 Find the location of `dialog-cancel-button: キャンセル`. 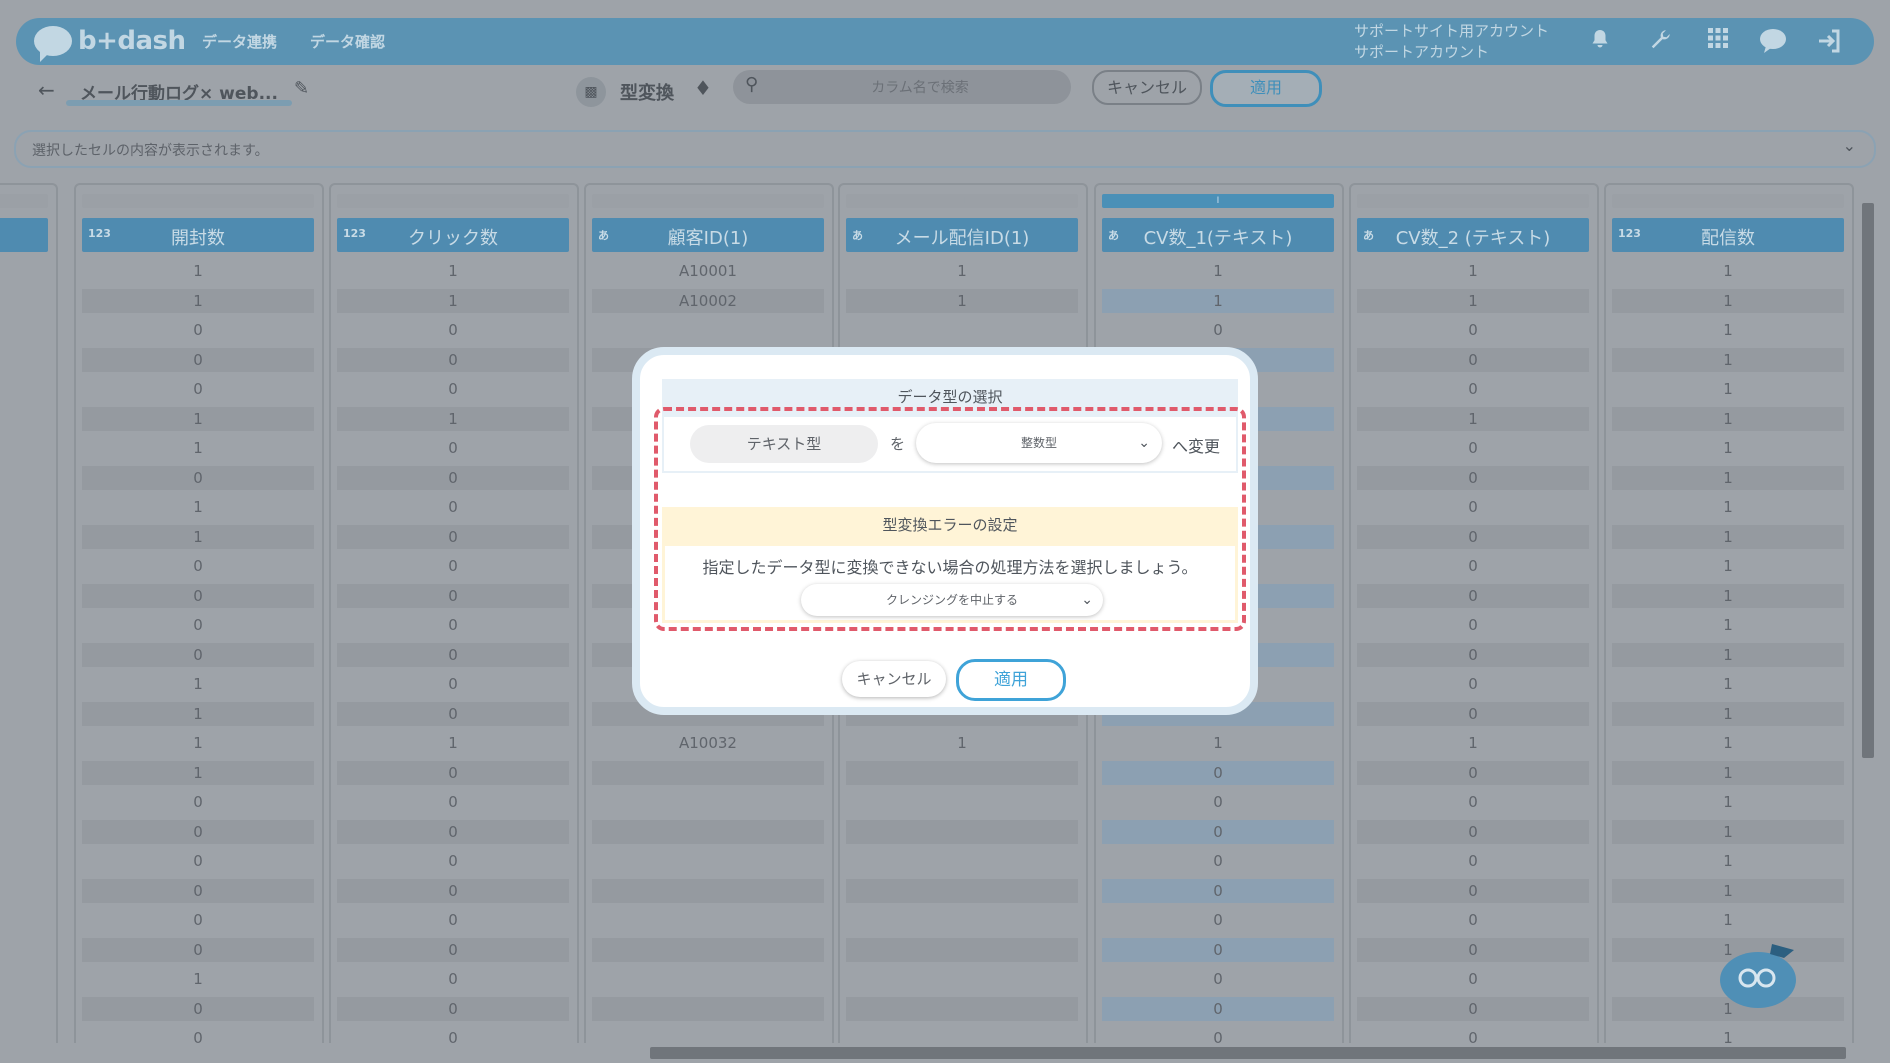

dialog-cancel-button: キャンセル is located at coordinates (894, 679).